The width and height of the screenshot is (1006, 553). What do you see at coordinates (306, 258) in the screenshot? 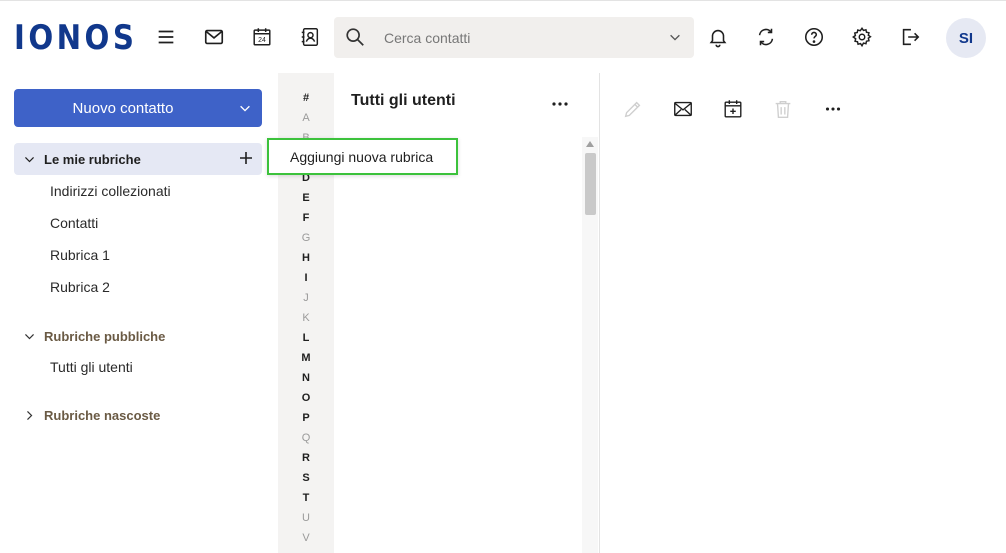
I see `index-letter: H` at bounding box center [306, 258].